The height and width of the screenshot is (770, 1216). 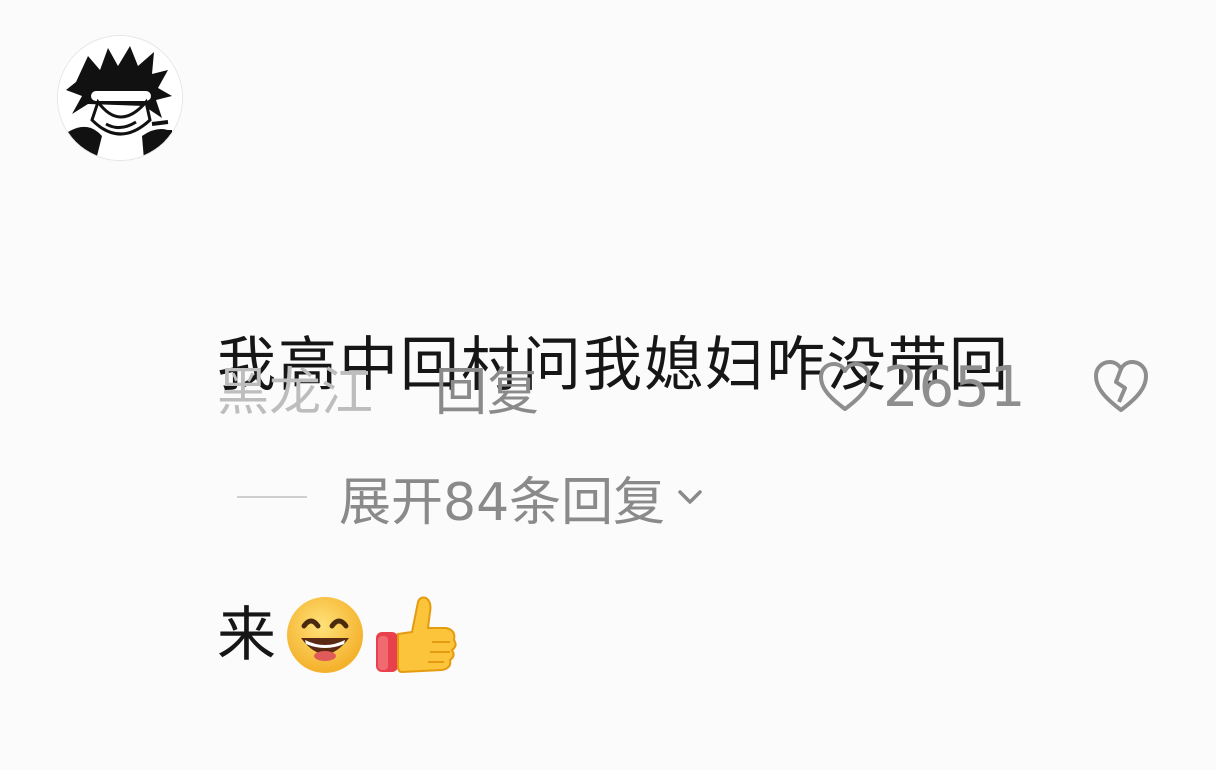 I want to click on divider-line, so click(x=272, y=497).